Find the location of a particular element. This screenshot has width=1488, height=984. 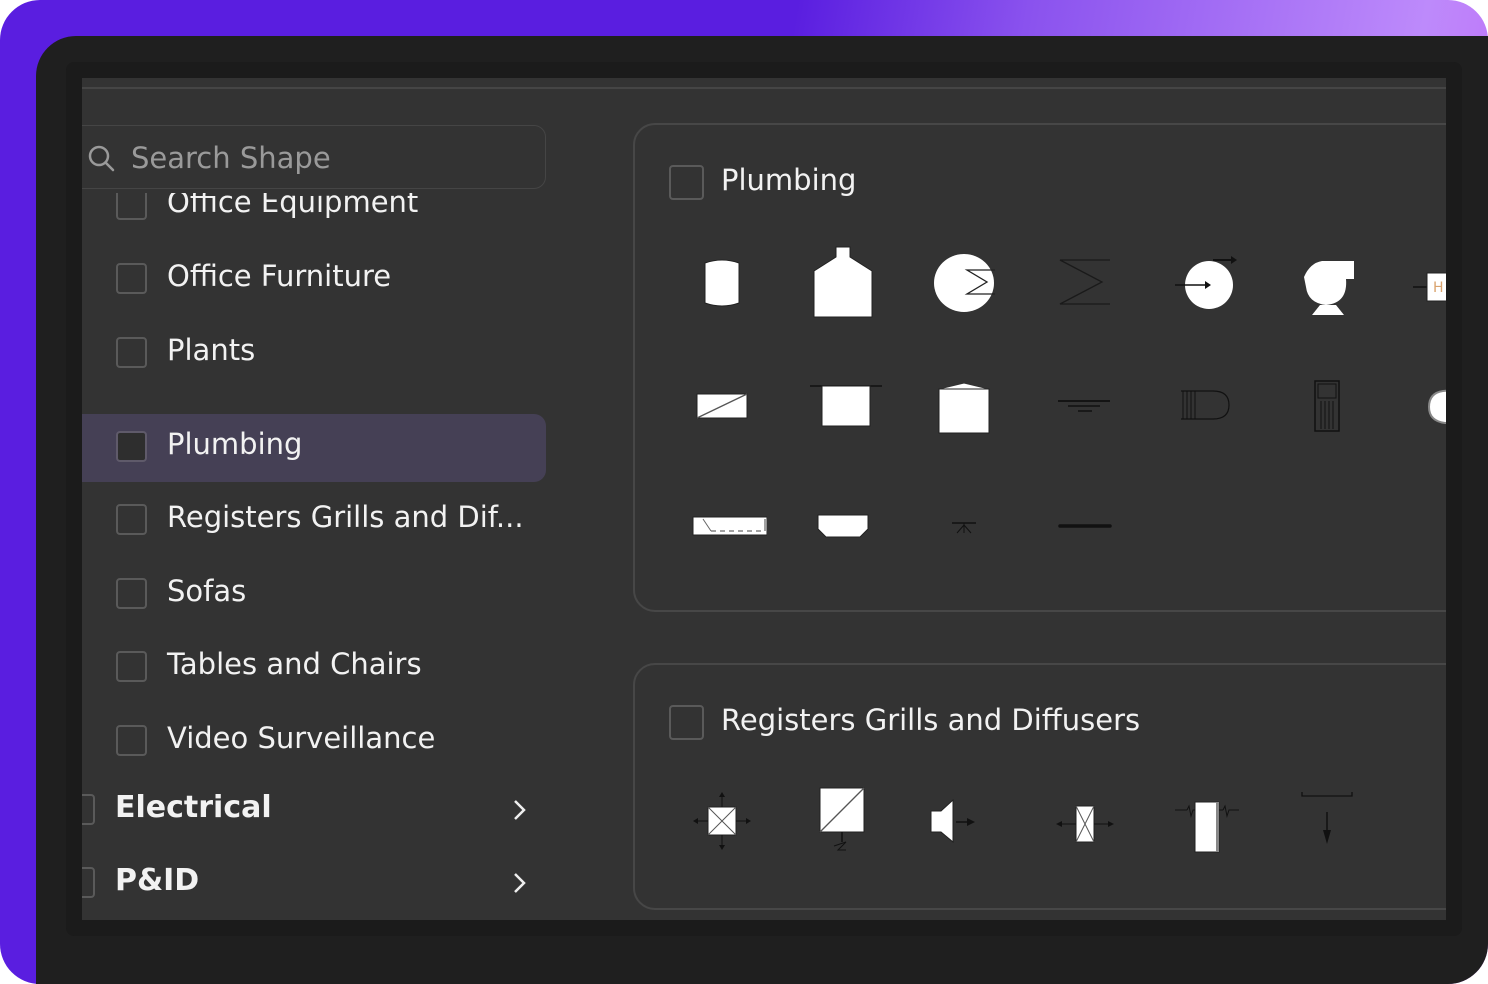

list-item-plants: Plants is located at coordinates (314, 354).